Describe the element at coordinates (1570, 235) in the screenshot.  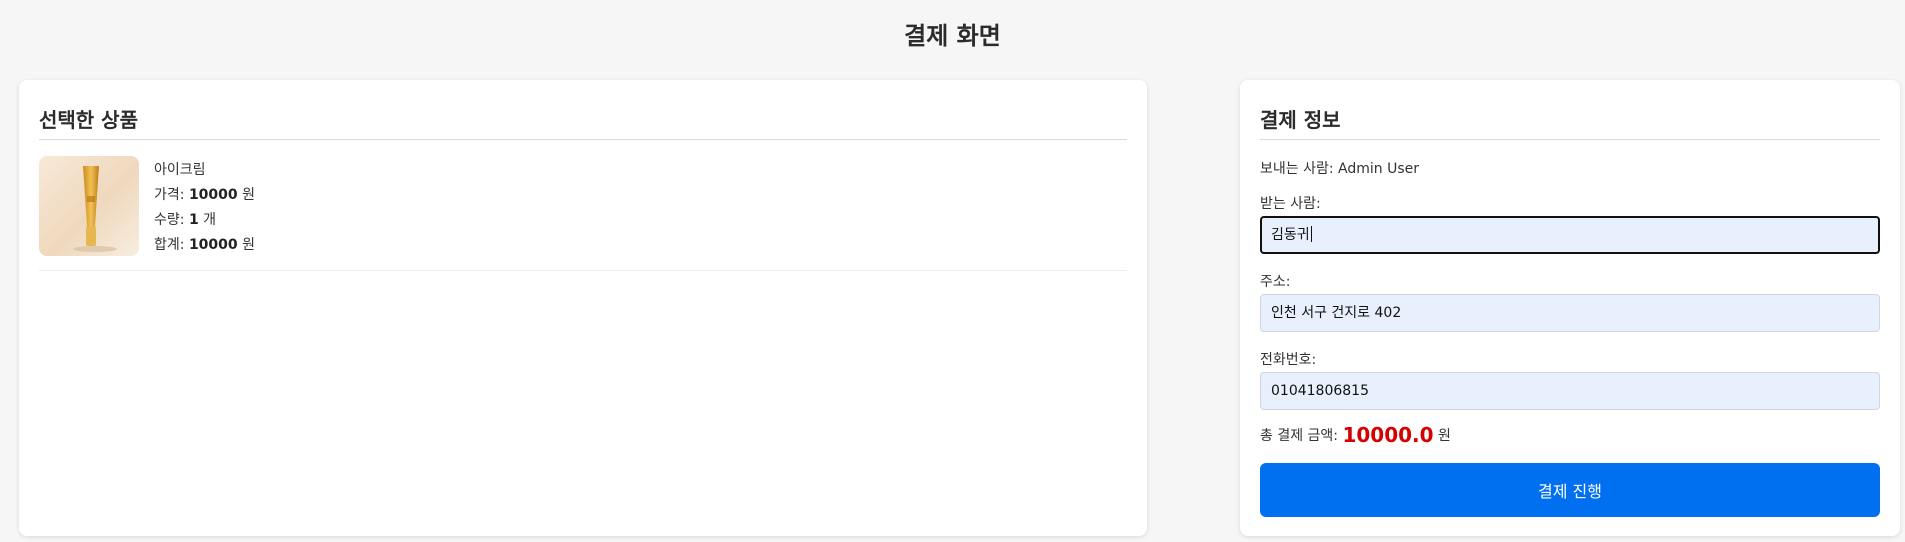
I see `recipient-input: 김동귀` at that location.